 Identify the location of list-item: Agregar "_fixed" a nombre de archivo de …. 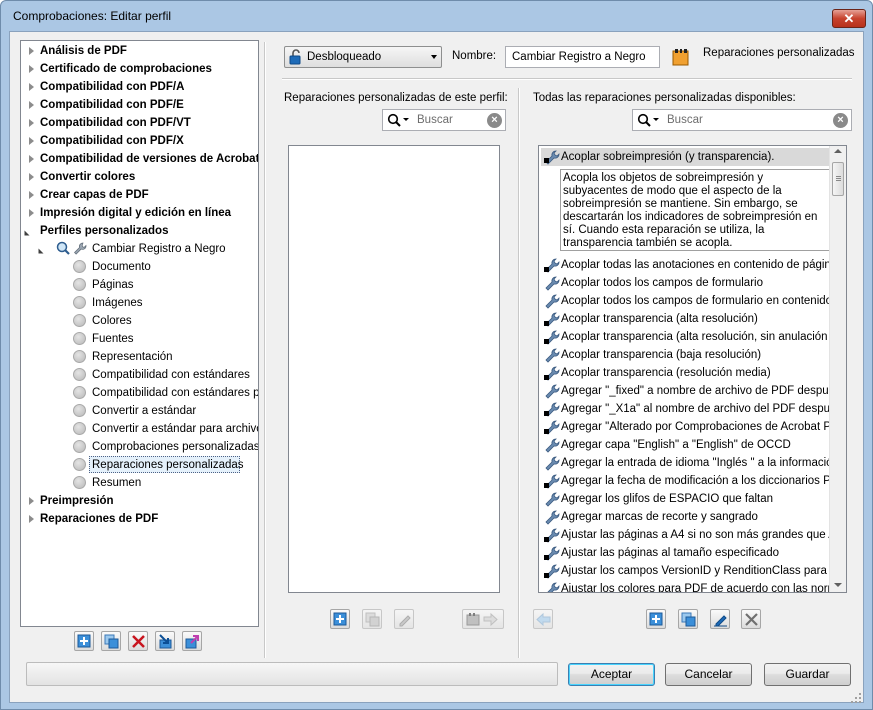
(685, 391).